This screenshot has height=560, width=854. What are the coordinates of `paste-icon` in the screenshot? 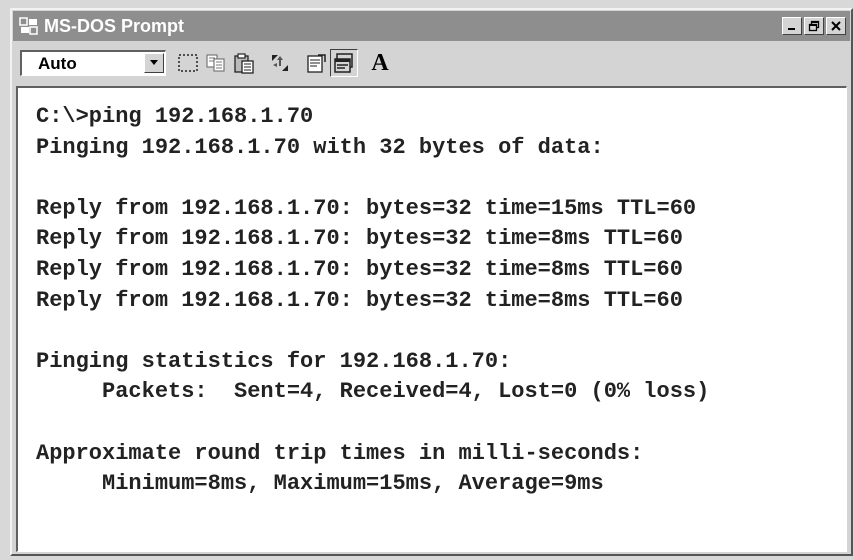 It's located at (244, 63).